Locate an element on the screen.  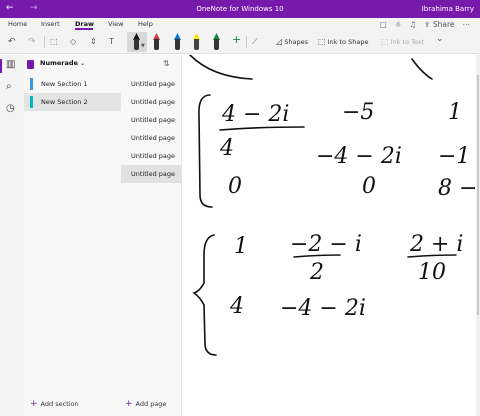
rail-selection-indicator is located at coordinates (1, 66).